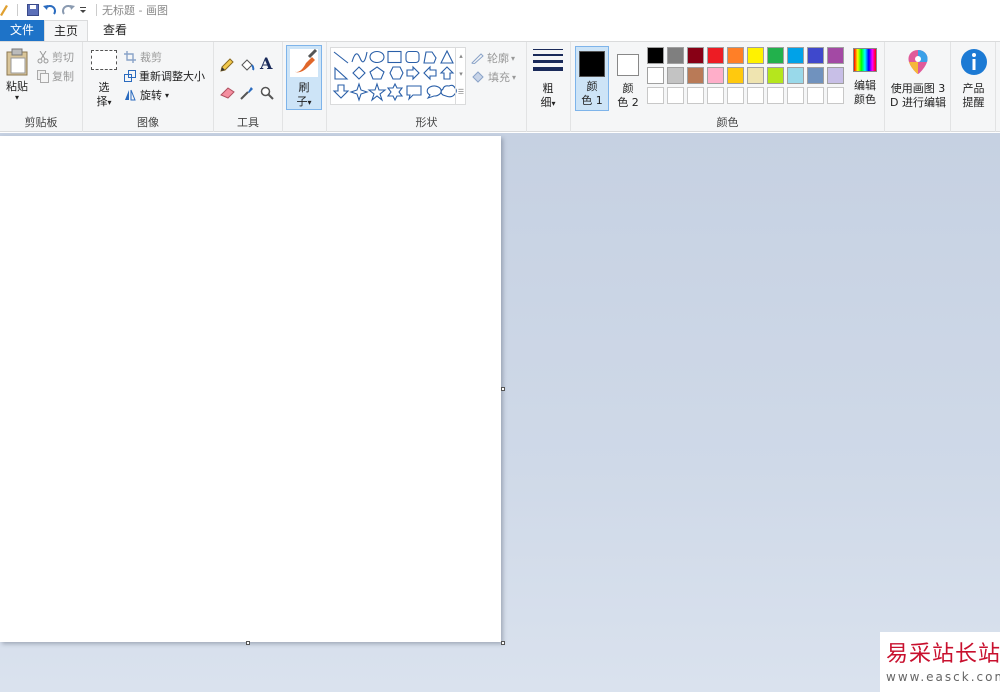 The width and height of the screenshot is (1000, 692). What do you see at coordinates (359, 57) in the screenshot?
I see `curve-shape-icon` at bounding box center [359, 57].